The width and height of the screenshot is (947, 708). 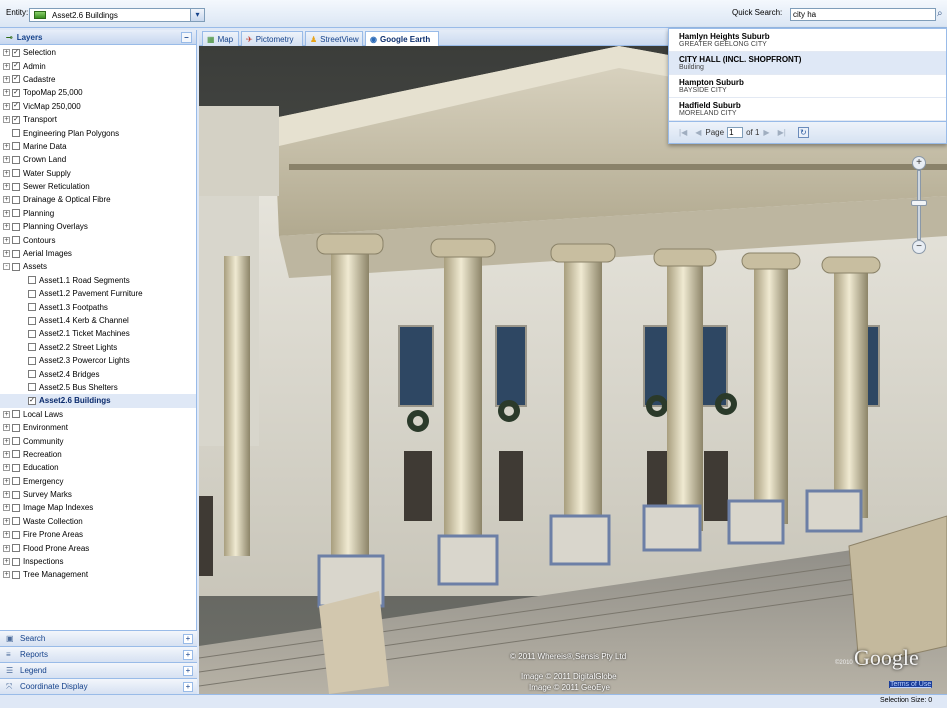 I want to click on asset-layer-item: Asset2.3 Powercor Lights, so click(x=98, y=360).